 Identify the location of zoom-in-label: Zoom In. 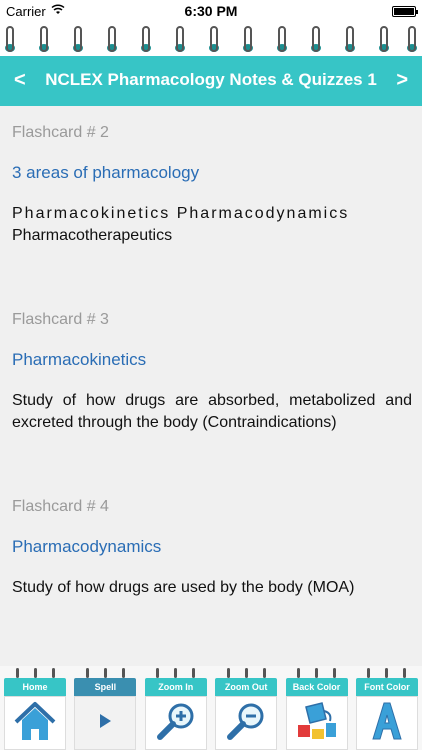
(175, 687).